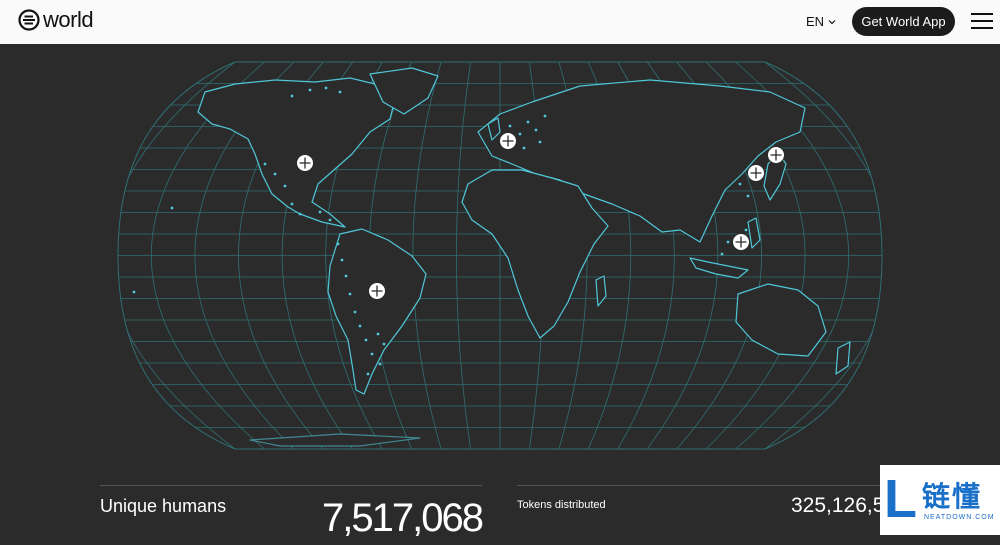 This screenshot has height=545, width=1000. I want to click on australia-landmass, so click(781, 320).